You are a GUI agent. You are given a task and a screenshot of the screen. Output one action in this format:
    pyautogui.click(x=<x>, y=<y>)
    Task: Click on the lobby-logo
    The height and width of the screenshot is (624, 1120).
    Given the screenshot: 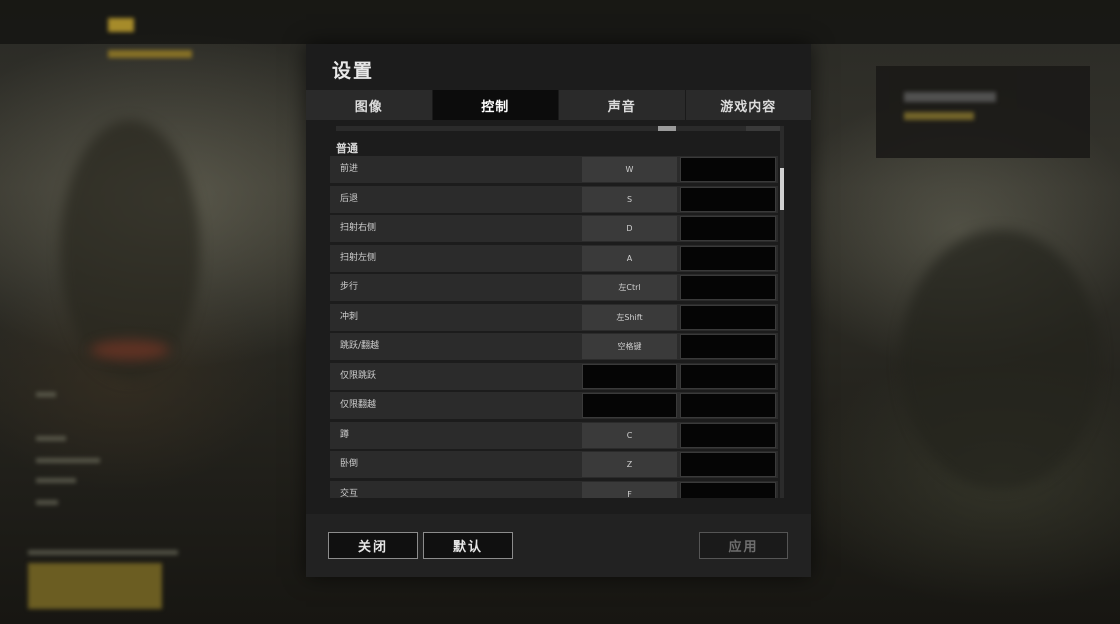 What is the action you would take?
    pyautogui.click(x=121, y=25)
    